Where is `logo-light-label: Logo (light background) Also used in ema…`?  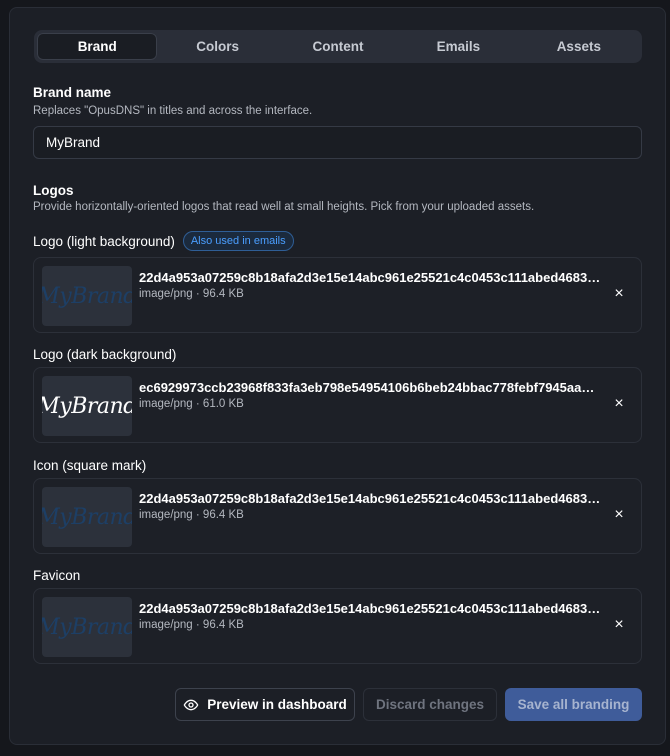
logo-light-label: Logo (light background) Also used in ema… is located at coordinates (163, 241).